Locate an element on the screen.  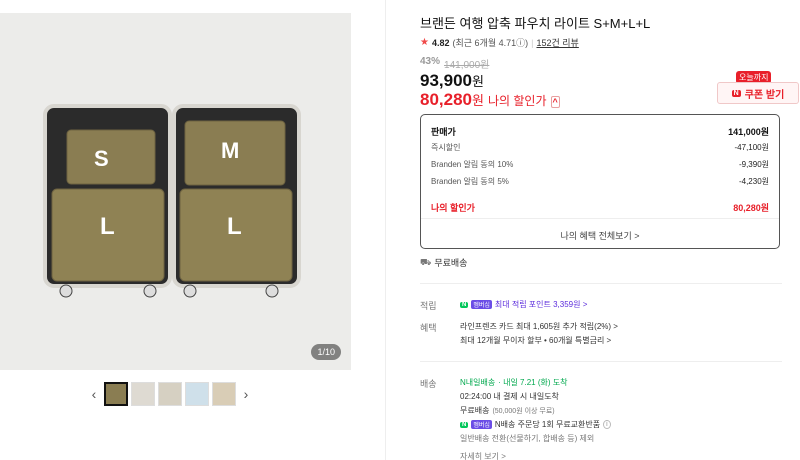
sale-price: 93,900원 is located at coordinates (452, 81).